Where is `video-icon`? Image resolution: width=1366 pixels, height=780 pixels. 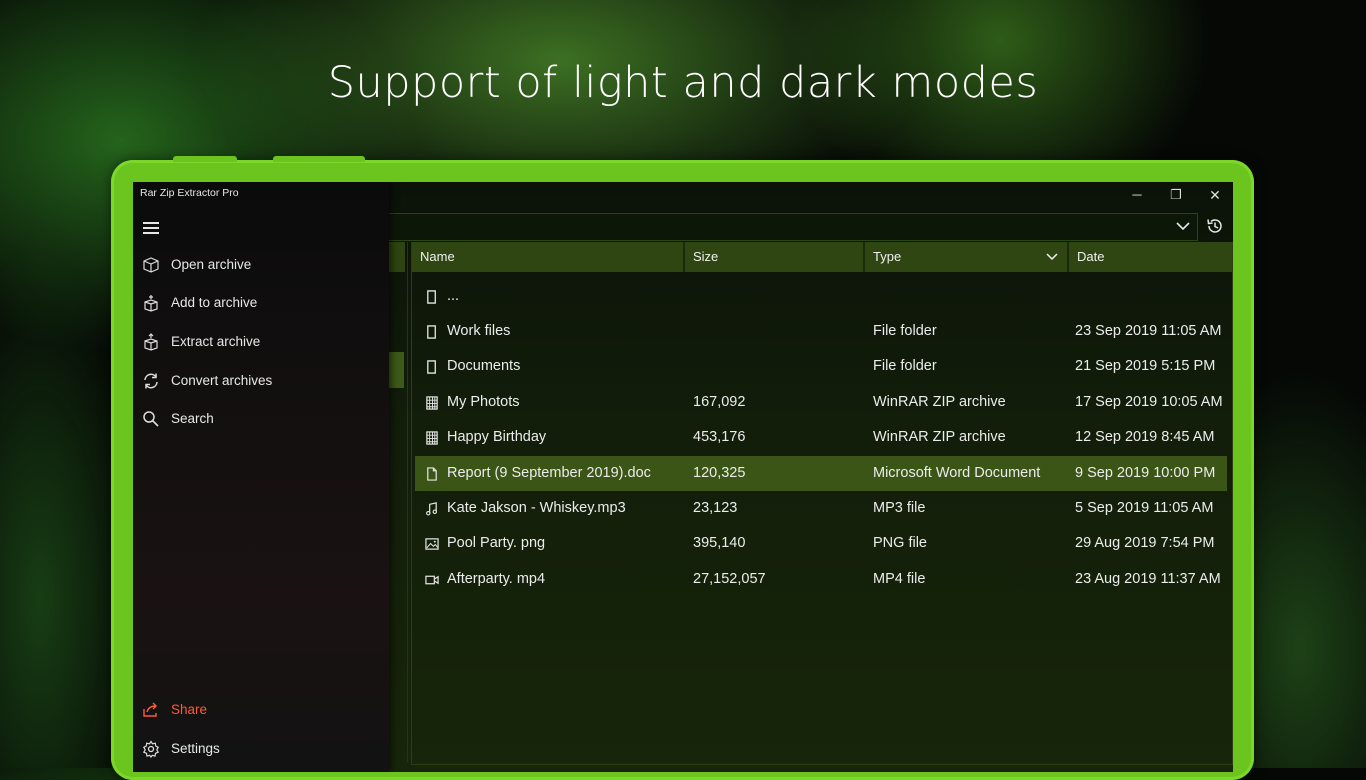
video-icon is located at coordinates (432, 580).